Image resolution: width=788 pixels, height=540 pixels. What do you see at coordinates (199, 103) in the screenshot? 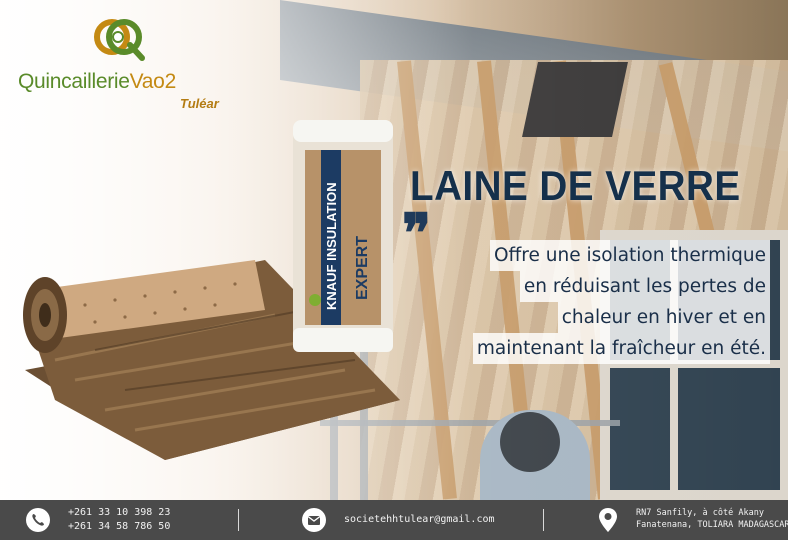
I see `brand-city: Tuléar` at bounding box center [199, 103].